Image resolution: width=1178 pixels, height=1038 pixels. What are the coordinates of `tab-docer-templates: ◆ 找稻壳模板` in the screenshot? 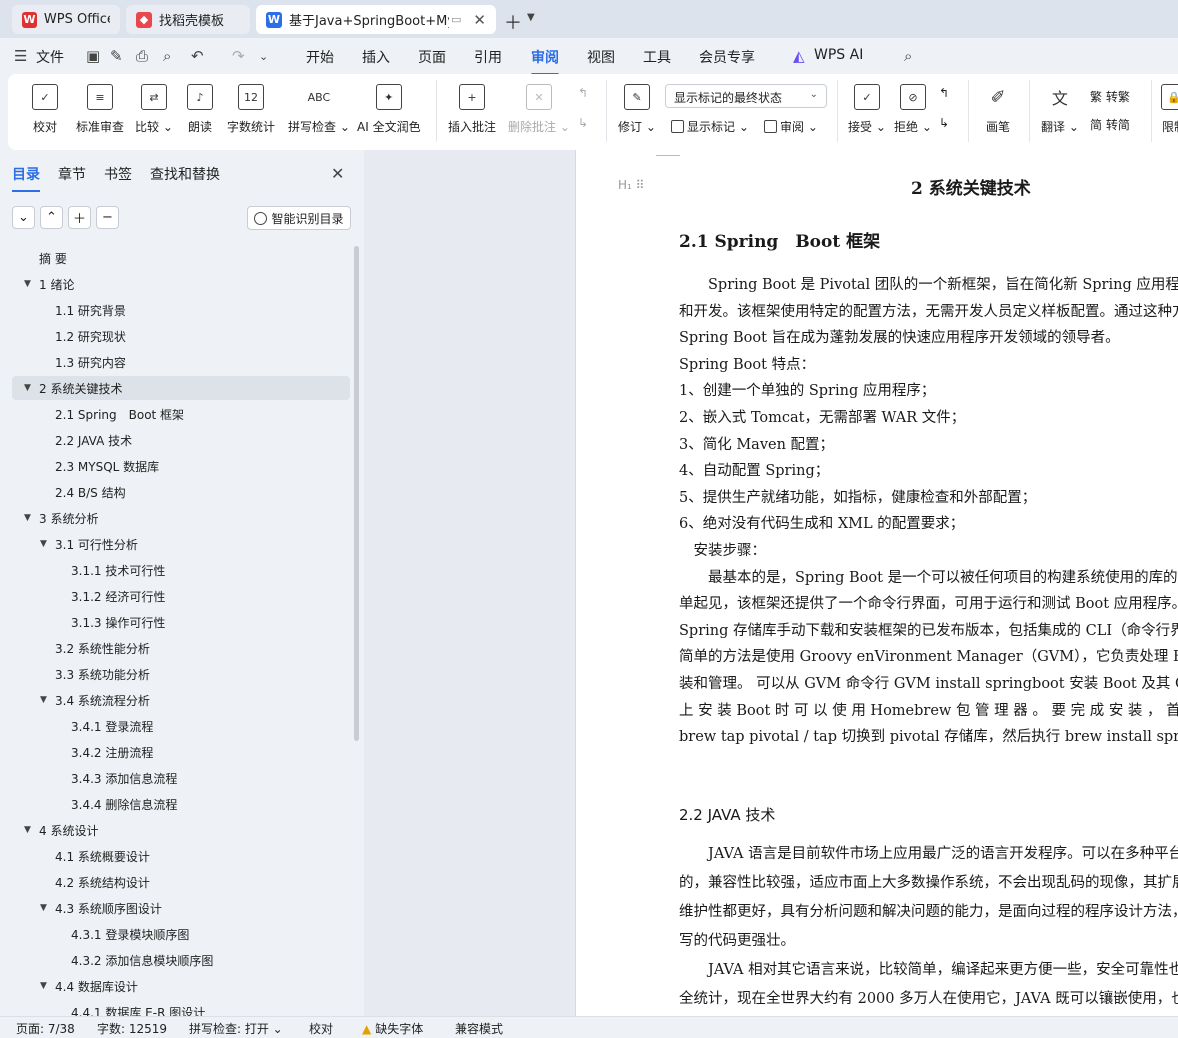 It's located at (188, 19).